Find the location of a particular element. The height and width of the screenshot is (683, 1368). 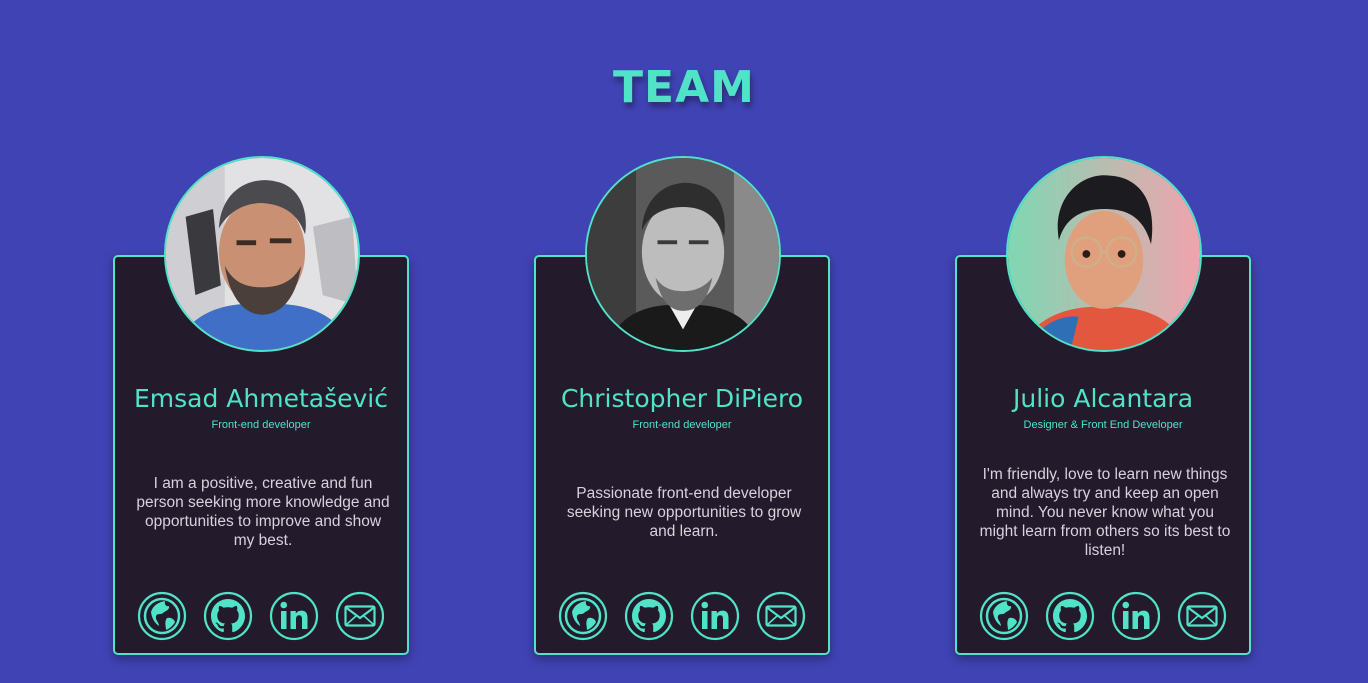

member-name: Julio Alcantara is located at coordinates (1103, 398).